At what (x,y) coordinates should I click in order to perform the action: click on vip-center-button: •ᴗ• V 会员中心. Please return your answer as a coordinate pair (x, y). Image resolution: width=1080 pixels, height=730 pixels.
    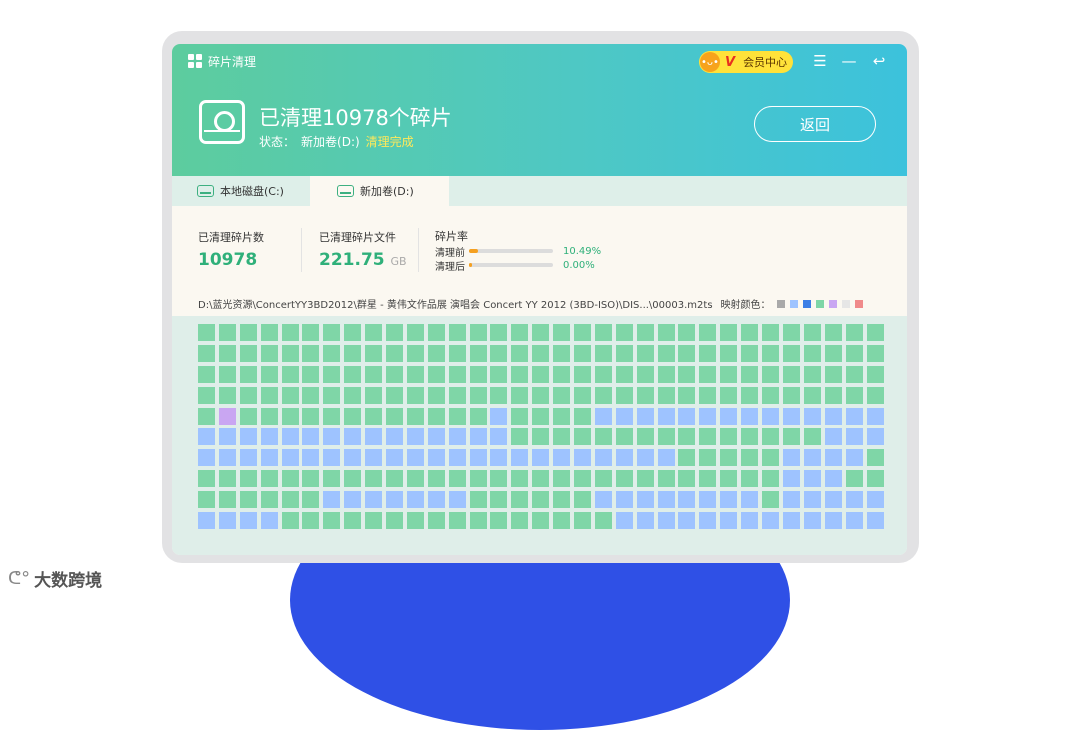
    Looking at the image, I should click on (746, 62).